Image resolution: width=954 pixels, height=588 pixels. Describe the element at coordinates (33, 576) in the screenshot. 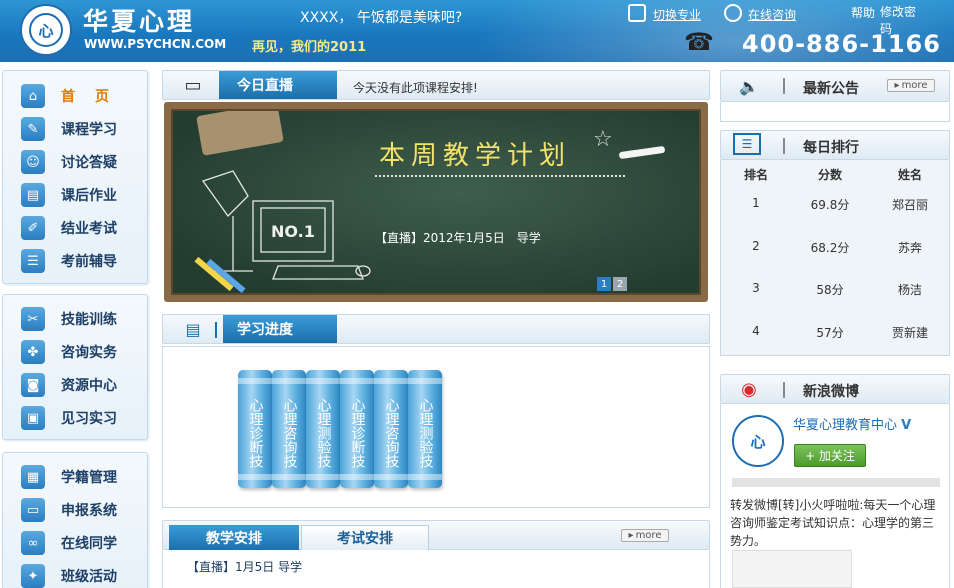

I see `activity-icon: ✦` at that location.